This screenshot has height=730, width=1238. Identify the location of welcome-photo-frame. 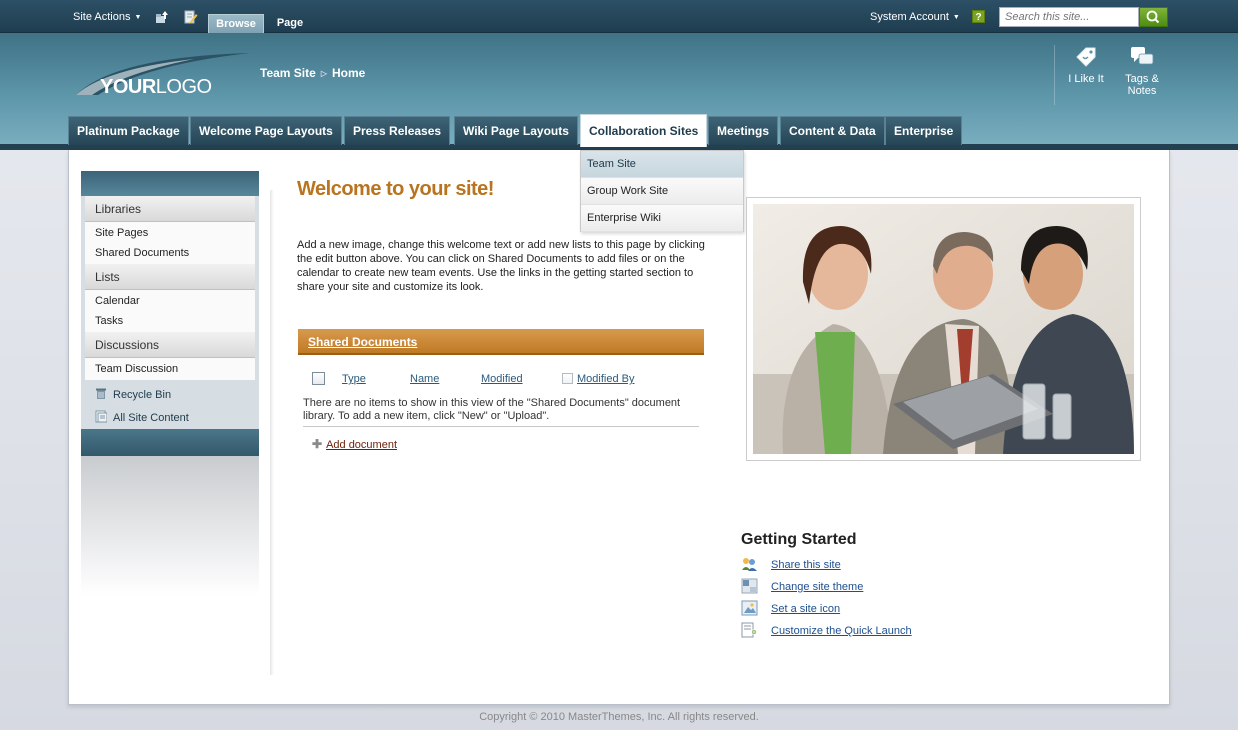
(943, 329).